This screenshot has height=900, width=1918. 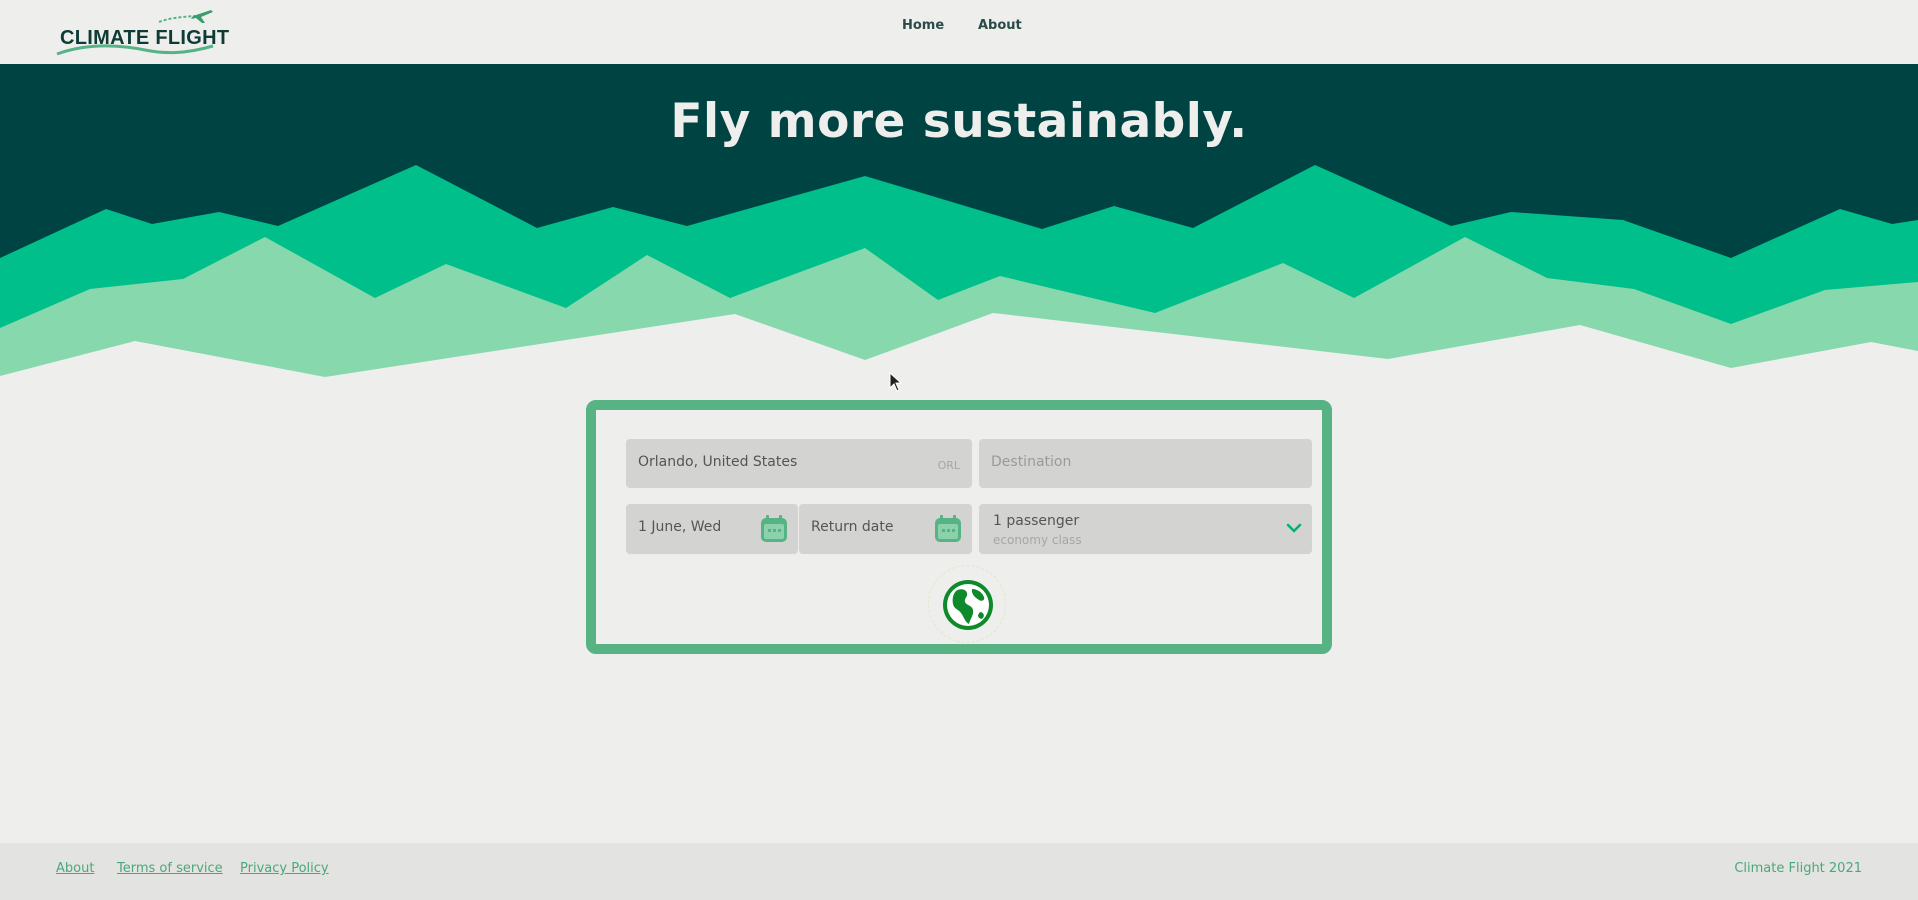 What do you see at coordinates (1294, 528) in the screenshot?
I see `chevron-down-icon` at bounding box center [1294, 528].